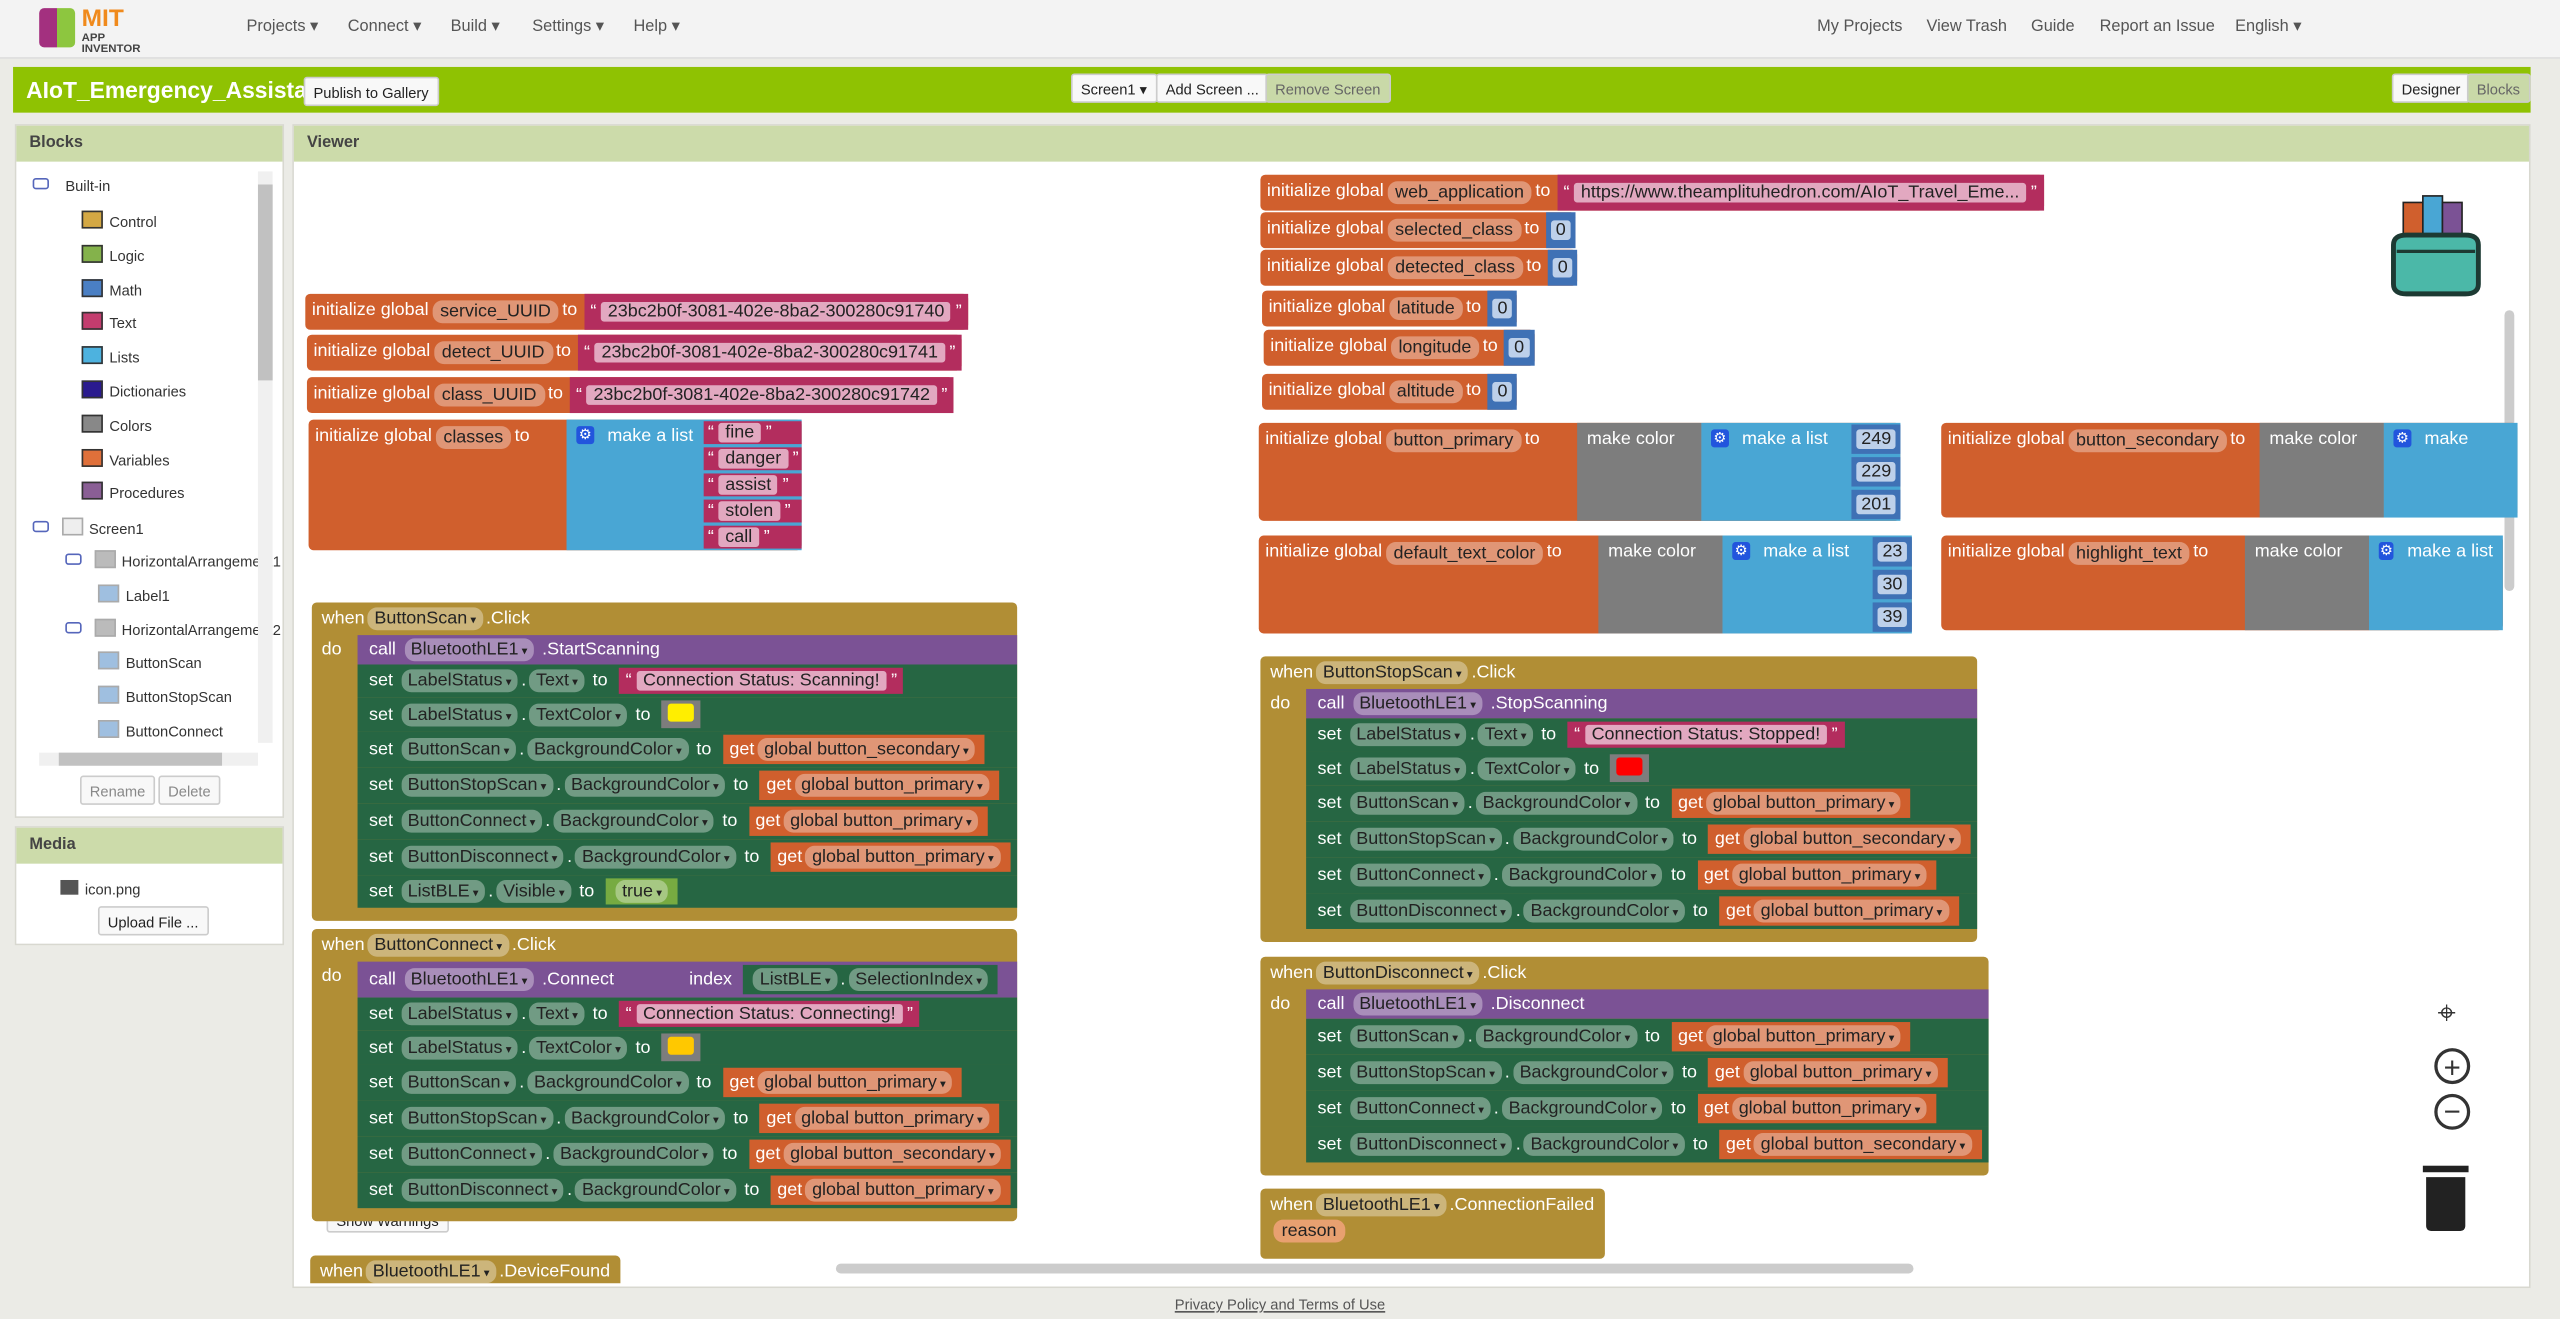  Describe the element at coordinates (1706, 734) in the screenshot. I see `text-value: Connection Status: Stopped!` at that location.